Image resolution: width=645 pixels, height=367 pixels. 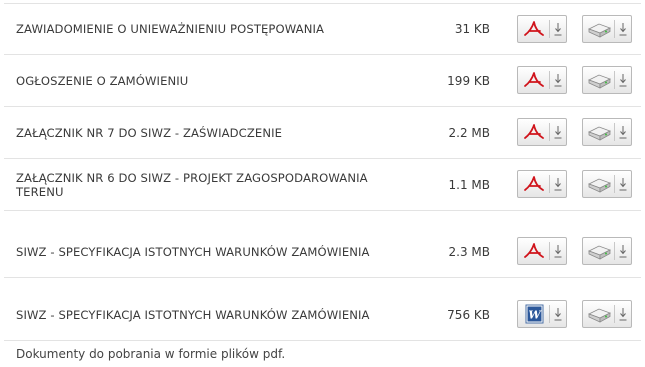 What do you see at coordinates (469, 251) in the screenshot?
I see `document-size: 2.3 MB` at bounding box center [469, 251].